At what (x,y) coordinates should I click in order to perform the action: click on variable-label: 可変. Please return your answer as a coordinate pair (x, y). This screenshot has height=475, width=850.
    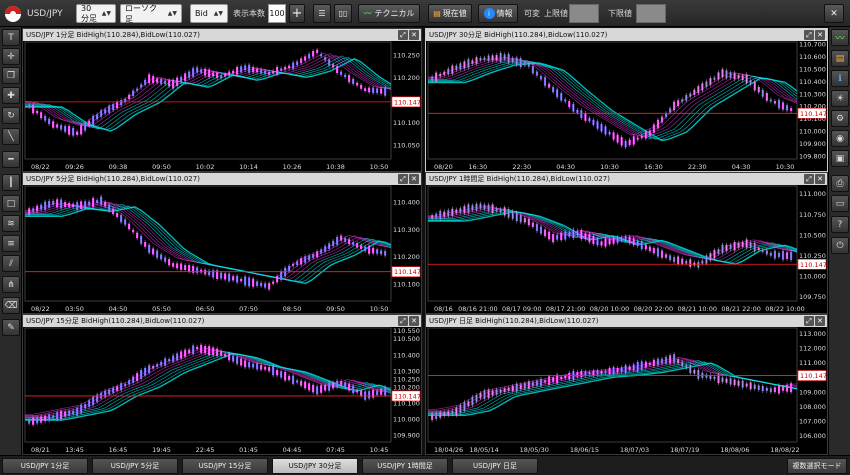
    Looking at the image, I should click on (532, 13).